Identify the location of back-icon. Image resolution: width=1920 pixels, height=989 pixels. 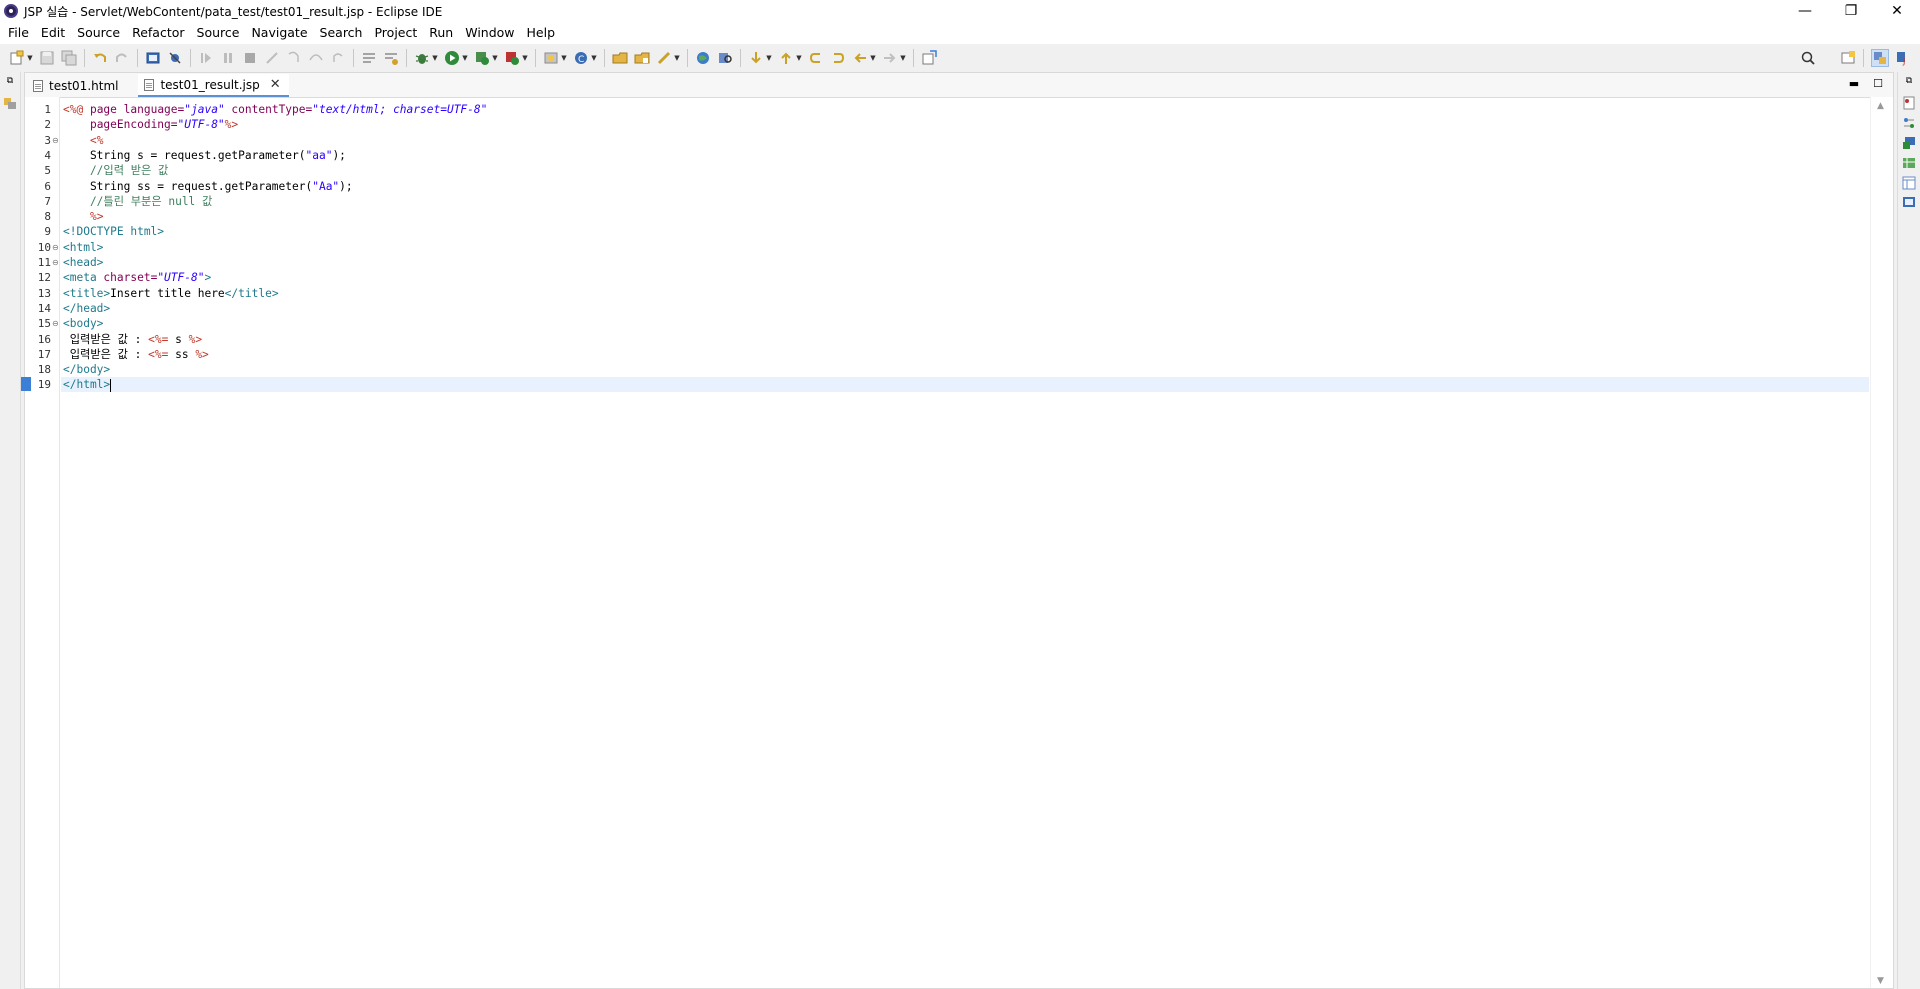
(860, 58).